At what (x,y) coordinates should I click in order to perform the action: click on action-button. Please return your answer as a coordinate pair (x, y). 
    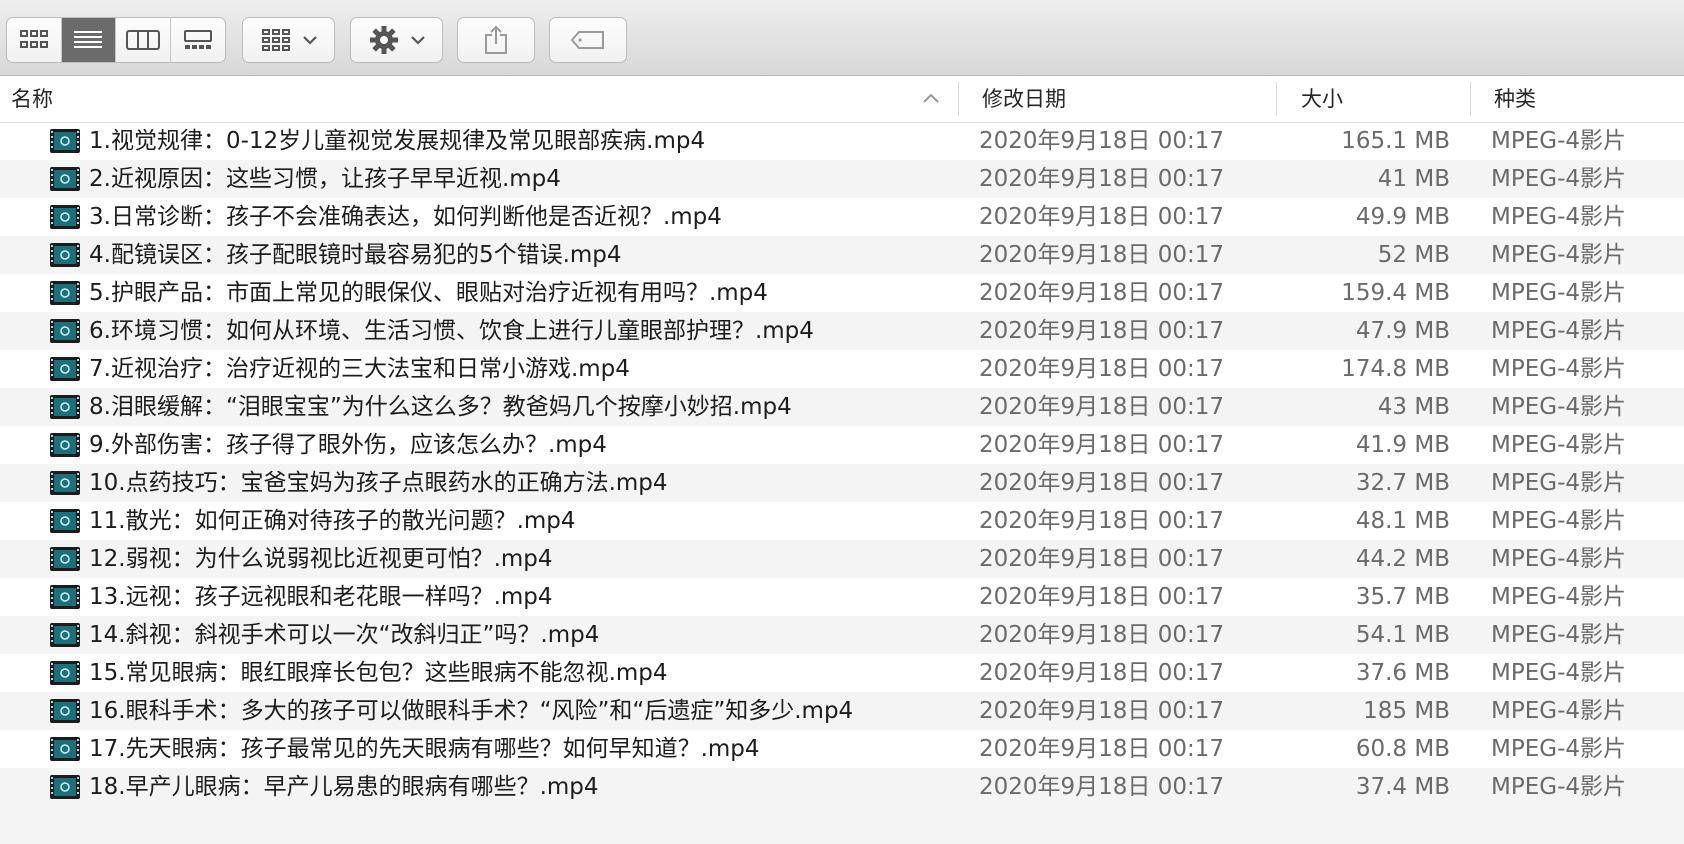
    Looking at the image, I should click on (396, 40).